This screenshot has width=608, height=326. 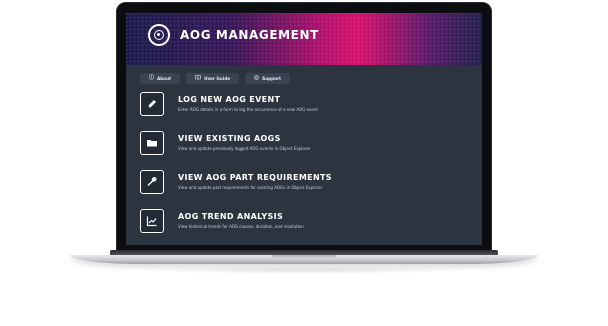 I want to click on action-title: VIEW AOG PART REQUIREMENTS, so click(x=255, y=177).